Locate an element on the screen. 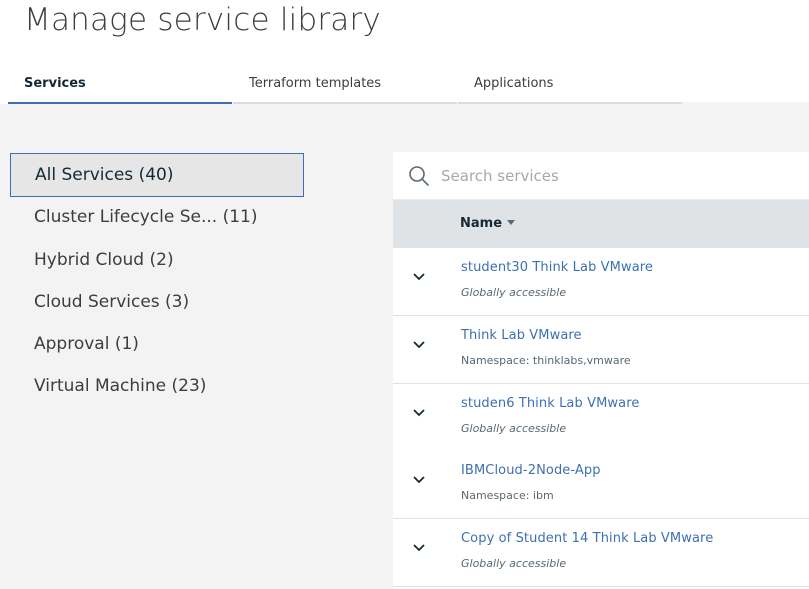 Image resolution: width=809 pixels, height=589 pixels. service-name-link: Copy of Student 14 Think Lab VMware is located at coordinates (587, 538).